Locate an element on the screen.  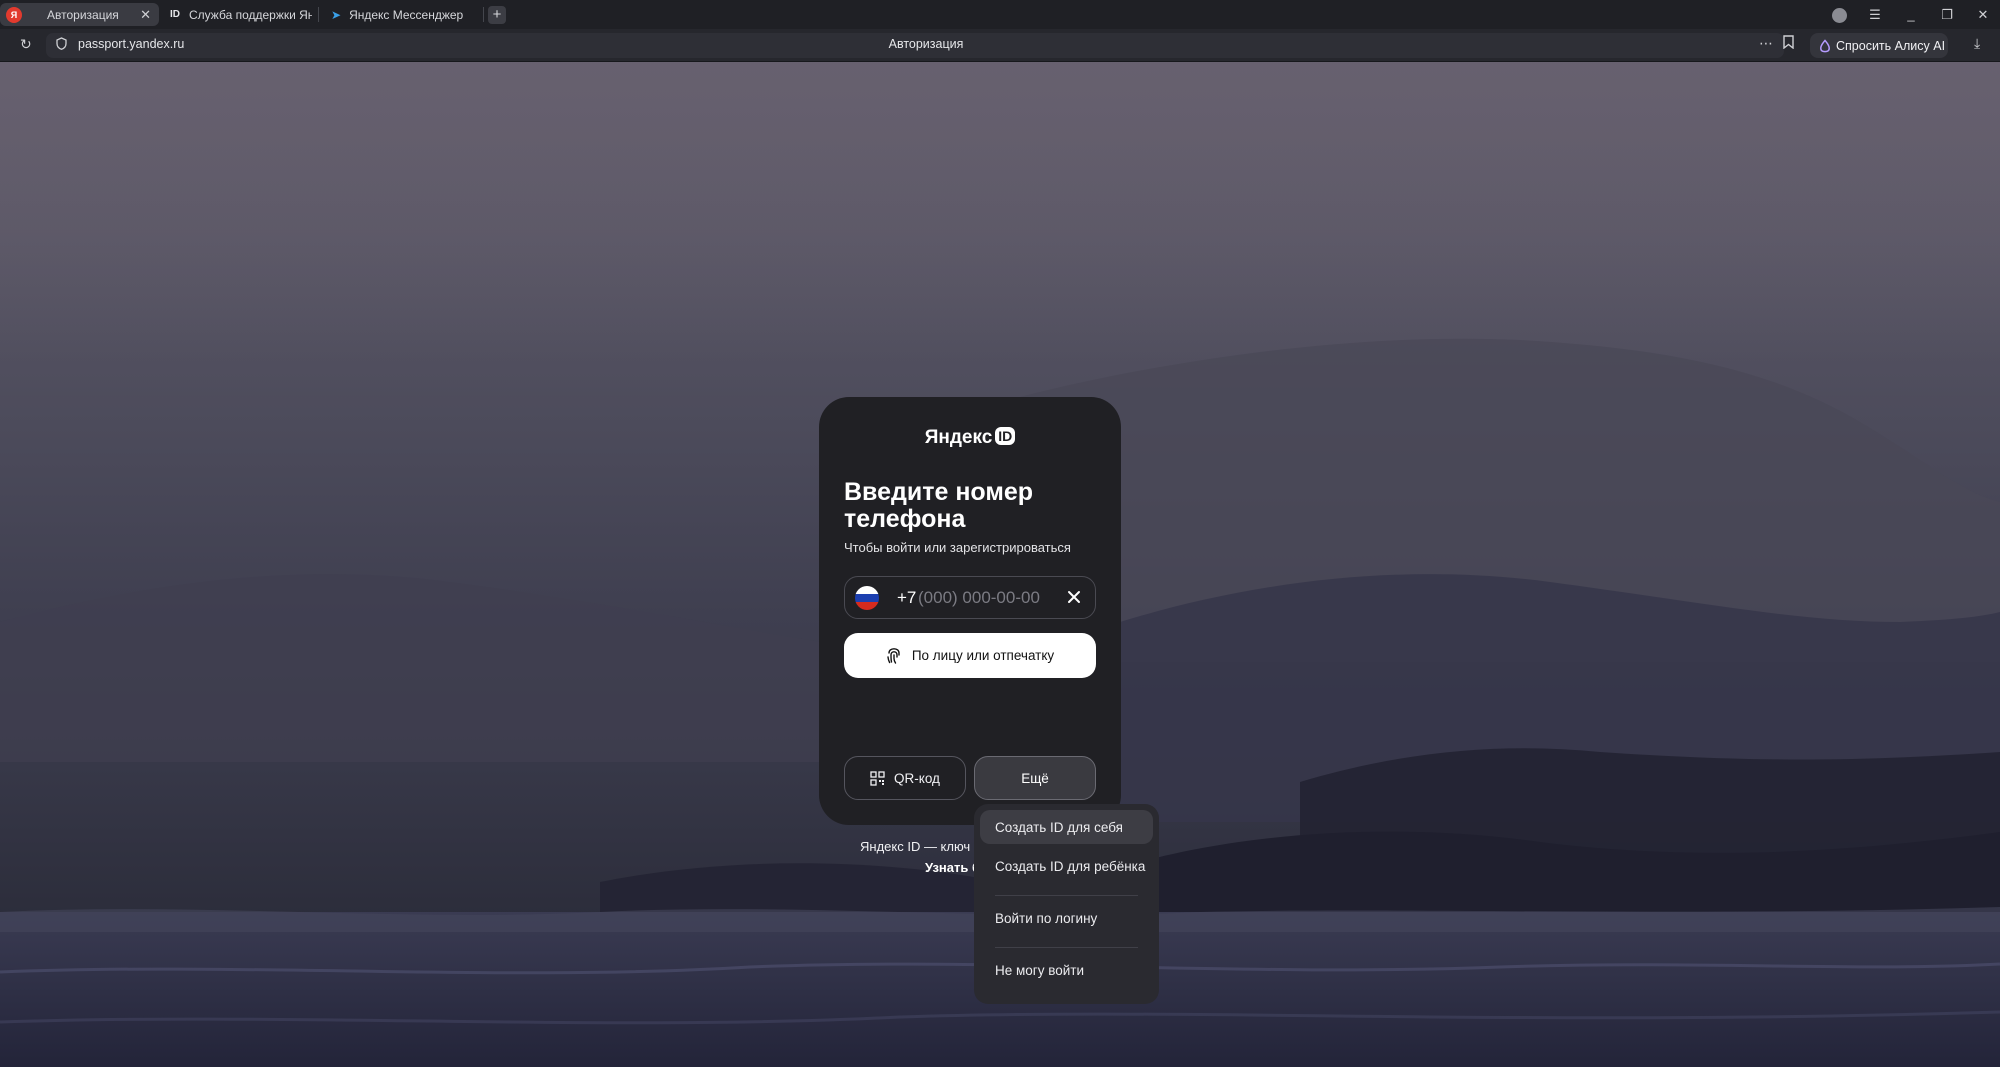
profile-avatar-icon is located at coordinates (1839, 15).